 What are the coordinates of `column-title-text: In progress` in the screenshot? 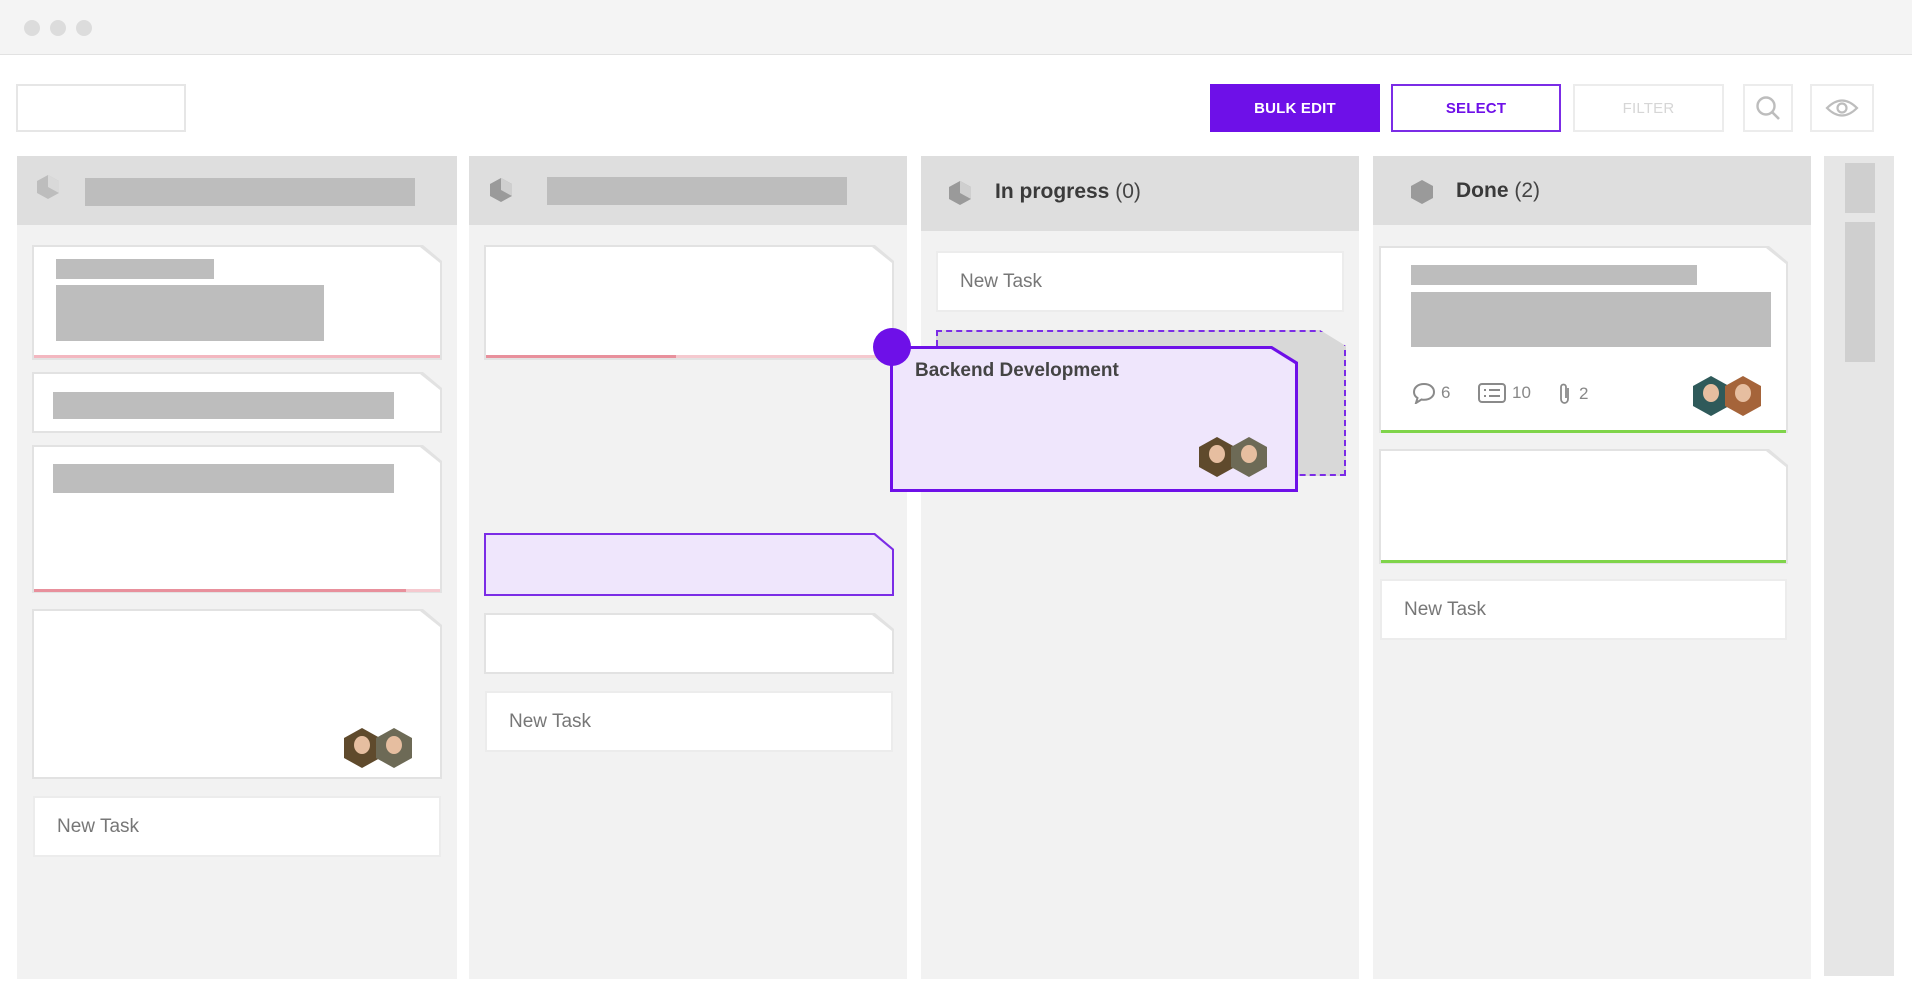 It's located at (1052, 191).